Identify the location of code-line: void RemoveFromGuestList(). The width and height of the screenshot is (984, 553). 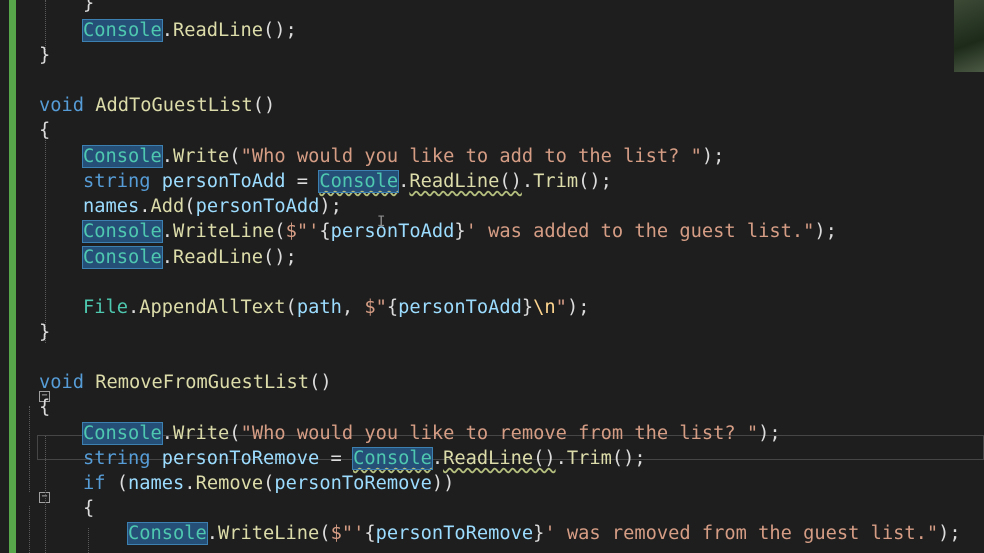
(185, 382).